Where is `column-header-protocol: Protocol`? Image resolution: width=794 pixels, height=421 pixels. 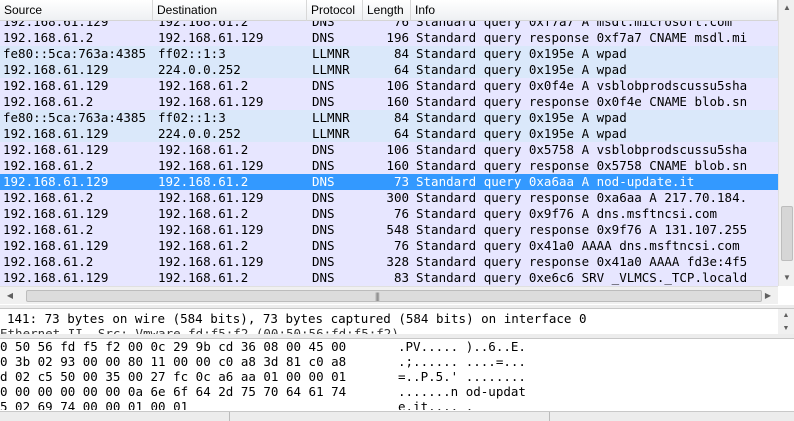
column-header-protocol: Protocol is located at coordinates (335, 10).